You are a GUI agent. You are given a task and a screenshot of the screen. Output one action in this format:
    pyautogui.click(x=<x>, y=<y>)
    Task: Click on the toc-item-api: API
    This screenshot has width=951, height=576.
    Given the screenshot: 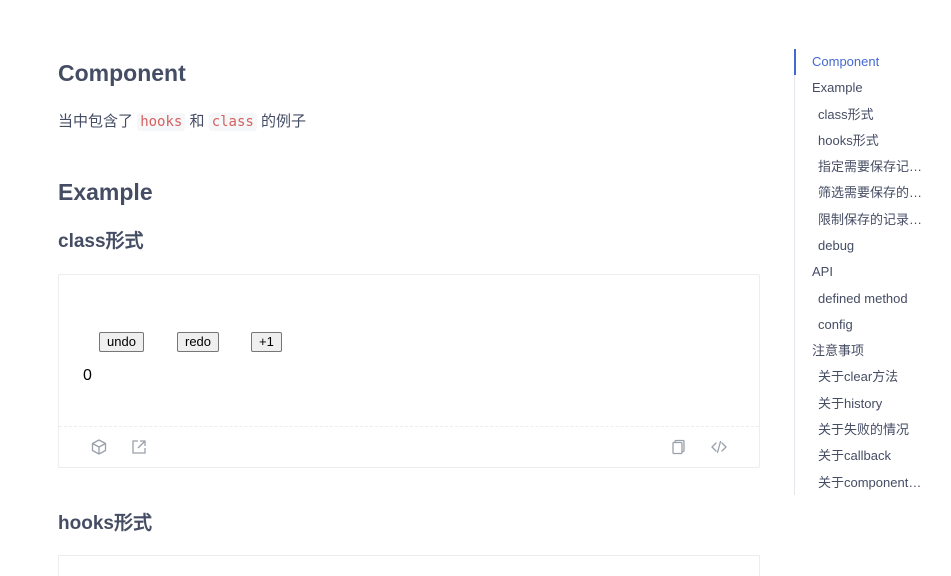 What is the action you would take?
    pyautogui.click(x=822, y=272)
    